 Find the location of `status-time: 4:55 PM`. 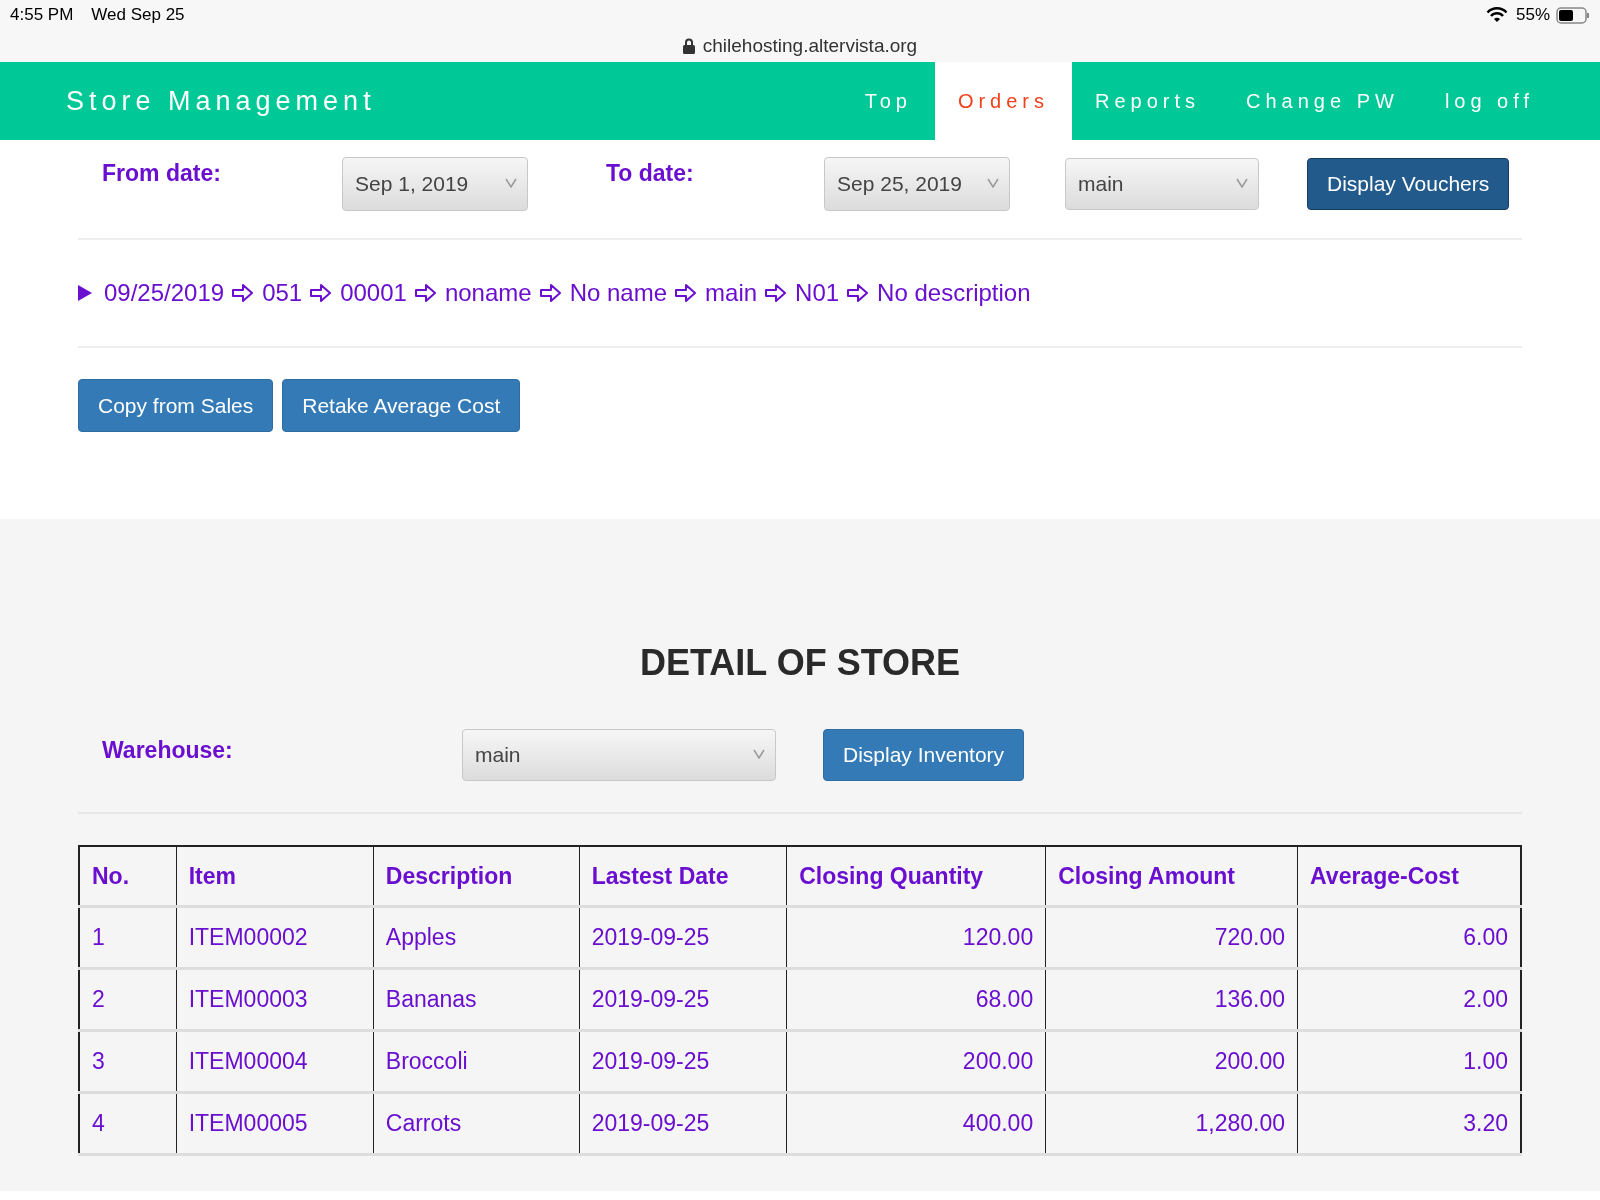

status-time: 4:55 PM is located at coordinates (42, 15).